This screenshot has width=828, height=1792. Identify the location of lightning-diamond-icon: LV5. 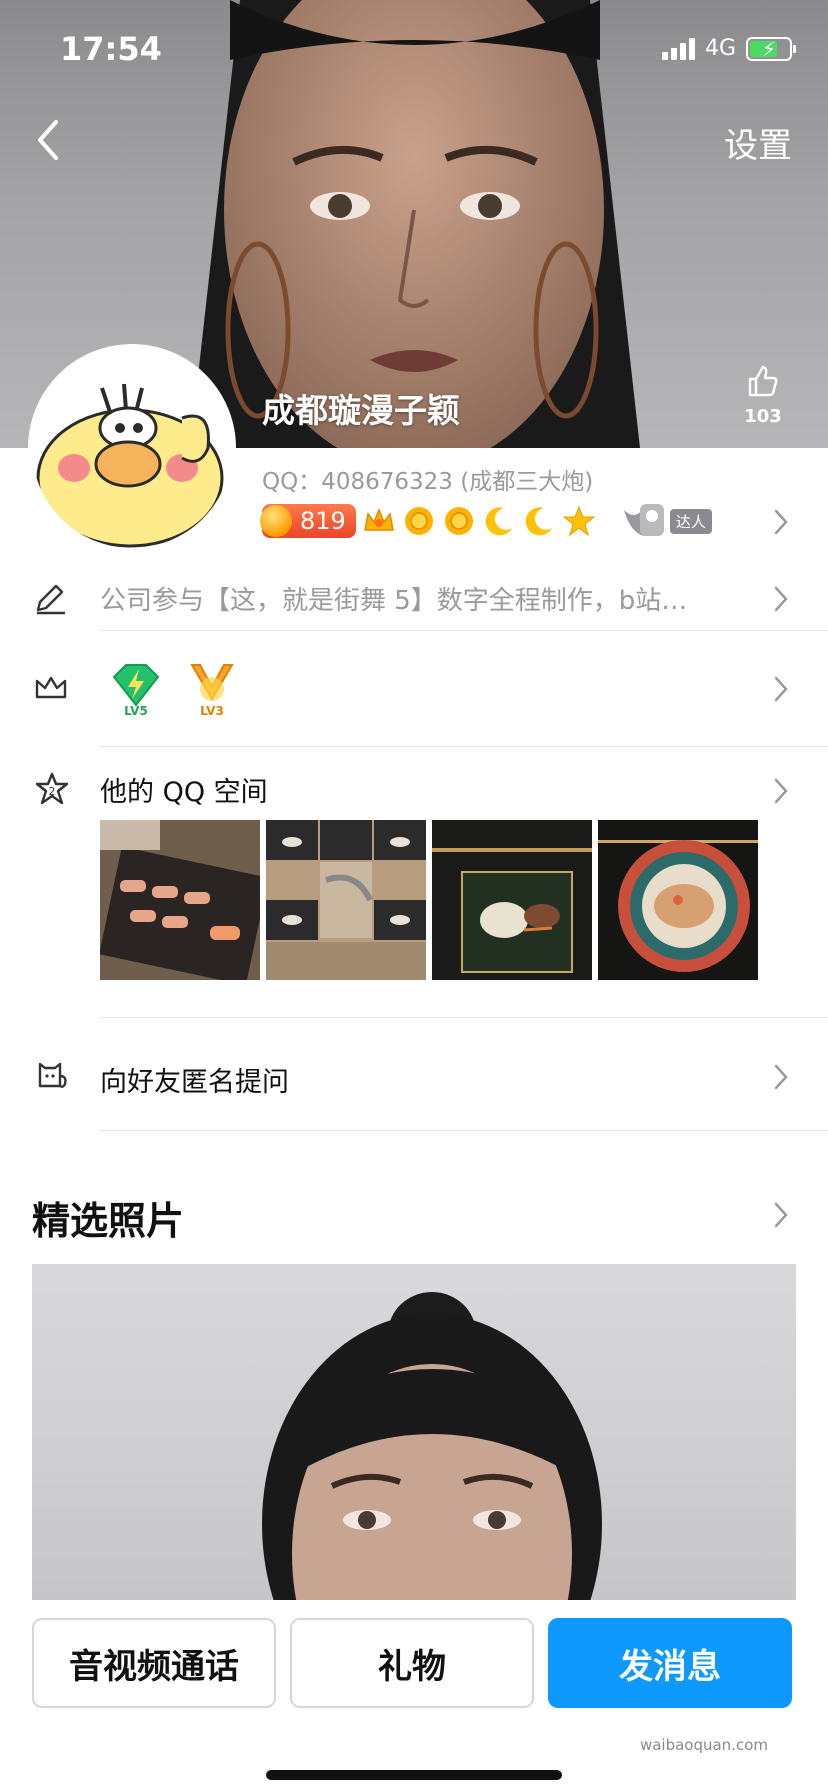
(136, 691).